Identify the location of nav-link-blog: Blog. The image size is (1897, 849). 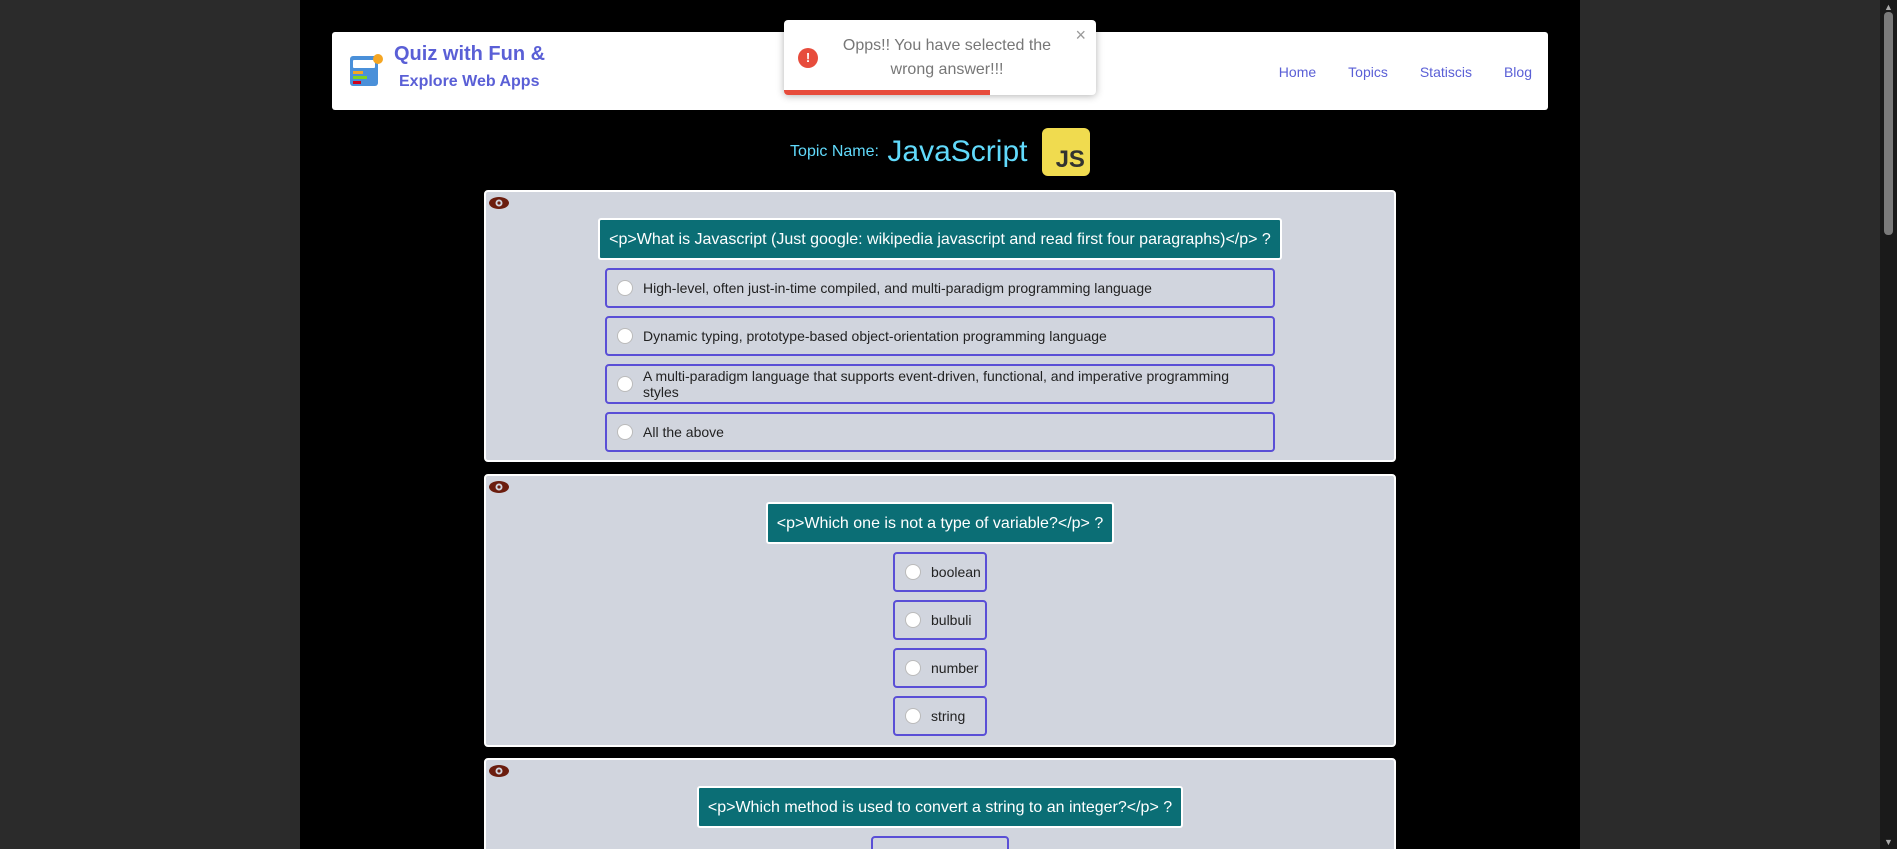
(1518, 72).